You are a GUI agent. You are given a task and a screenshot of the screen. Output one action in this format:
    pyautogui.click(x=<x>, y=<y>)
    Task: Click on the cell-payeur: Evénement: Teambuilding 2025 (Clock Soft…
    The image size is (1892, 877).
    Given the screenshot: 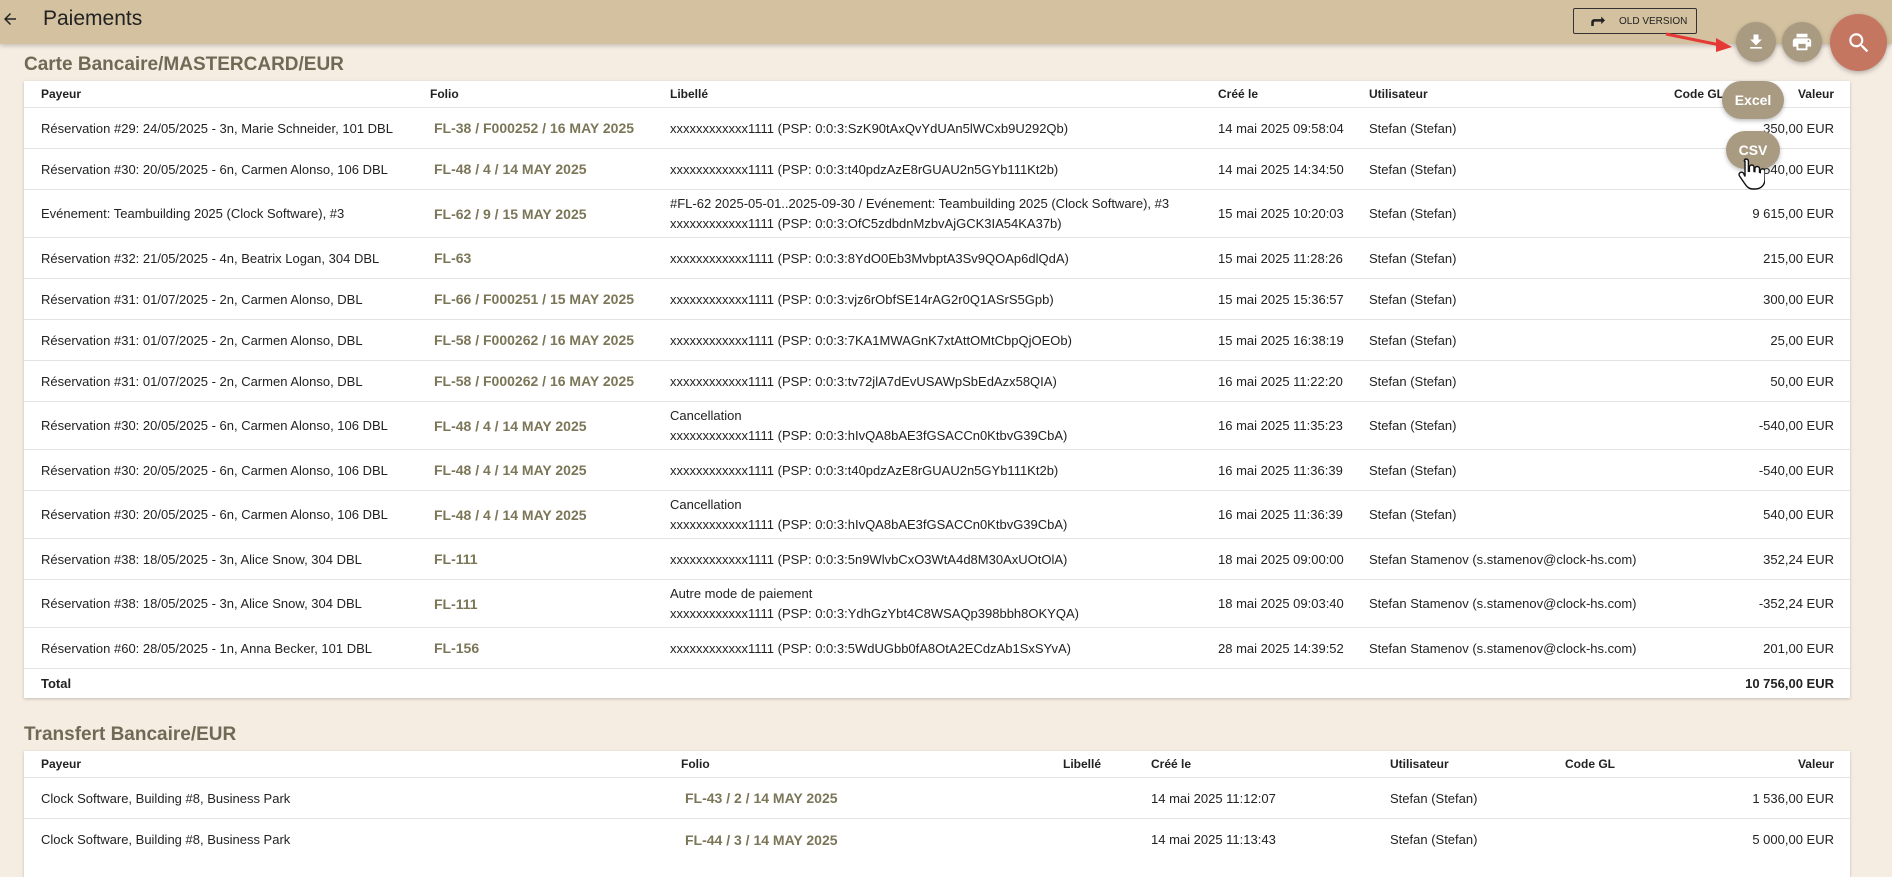 What is the action you would take?
    pyautogui.click(x=193, y=213)
    